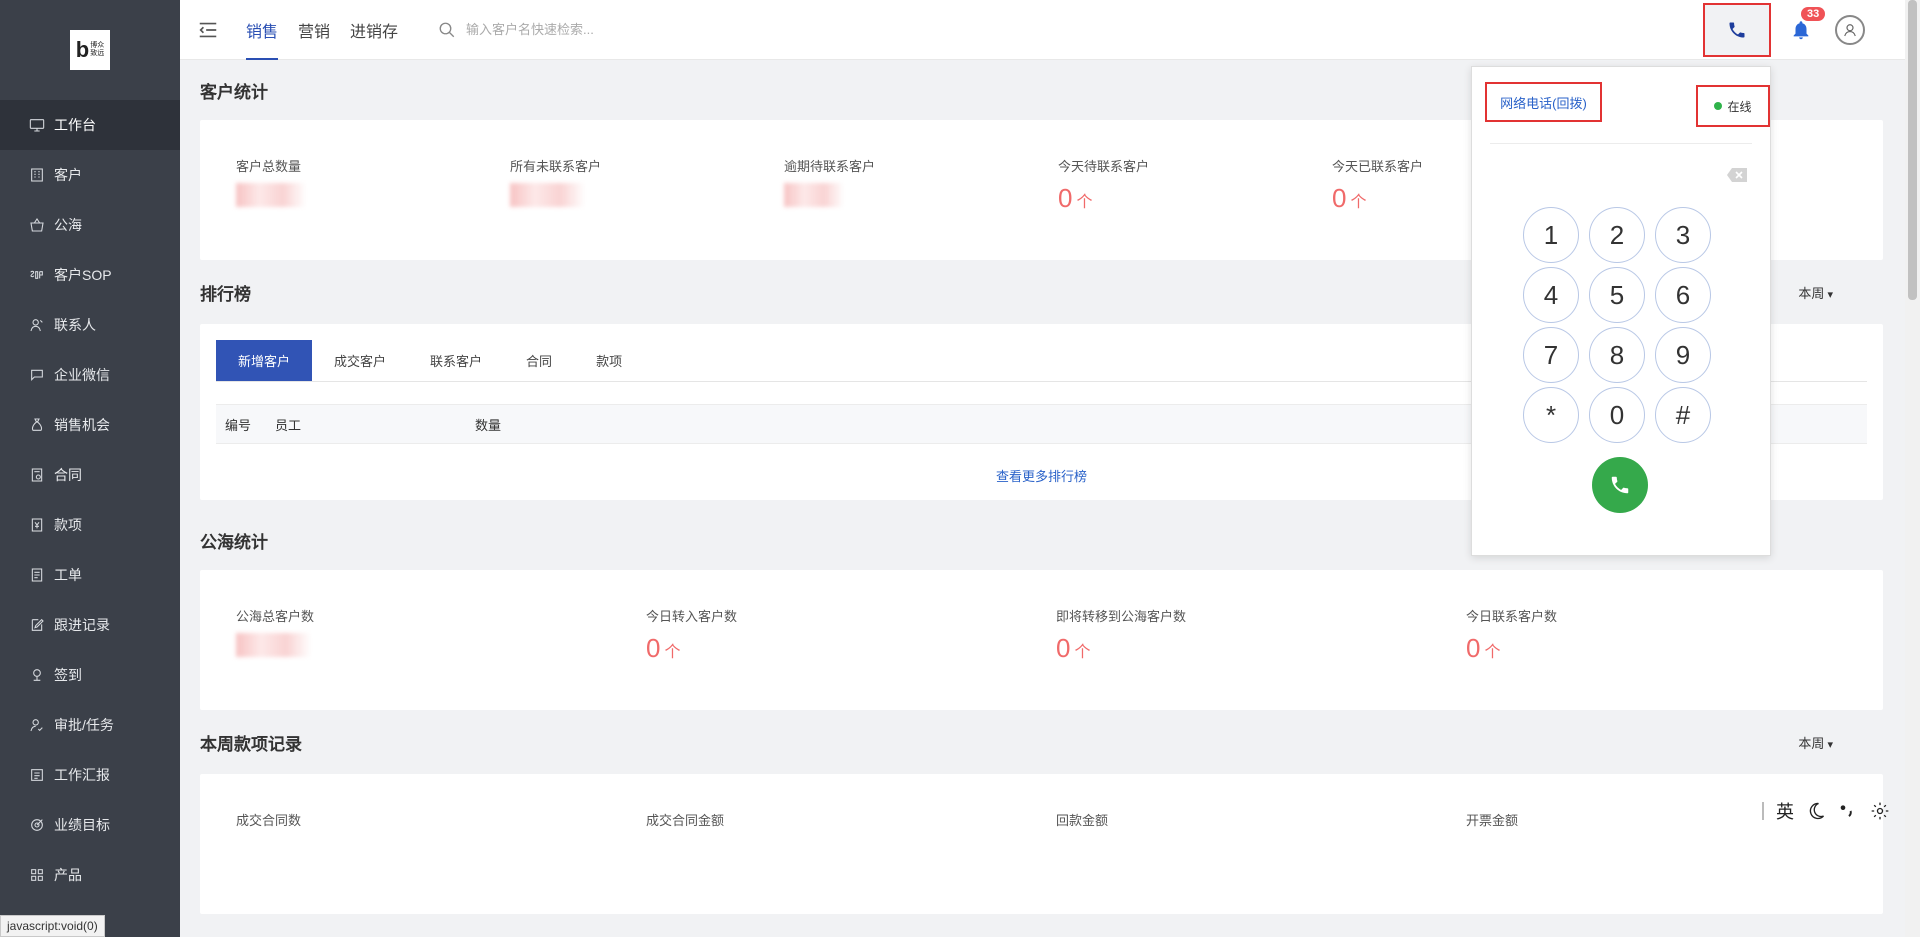 This screenshot has width=1920, height=937. I want to click on edit-icon, so click(37, 625).